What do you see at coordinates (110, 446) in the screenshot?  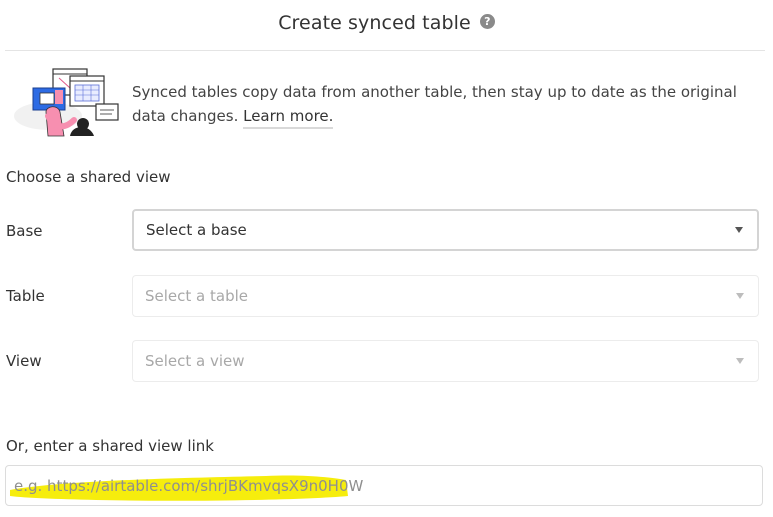 I see `shared-view-link-label: Or, enter a shared view link` at bounding box center [110, 446].